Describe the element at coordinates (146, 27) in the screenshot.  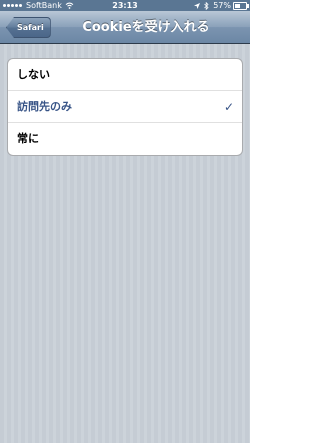
I see `page-title: Cookieを受け入れる` at that location.